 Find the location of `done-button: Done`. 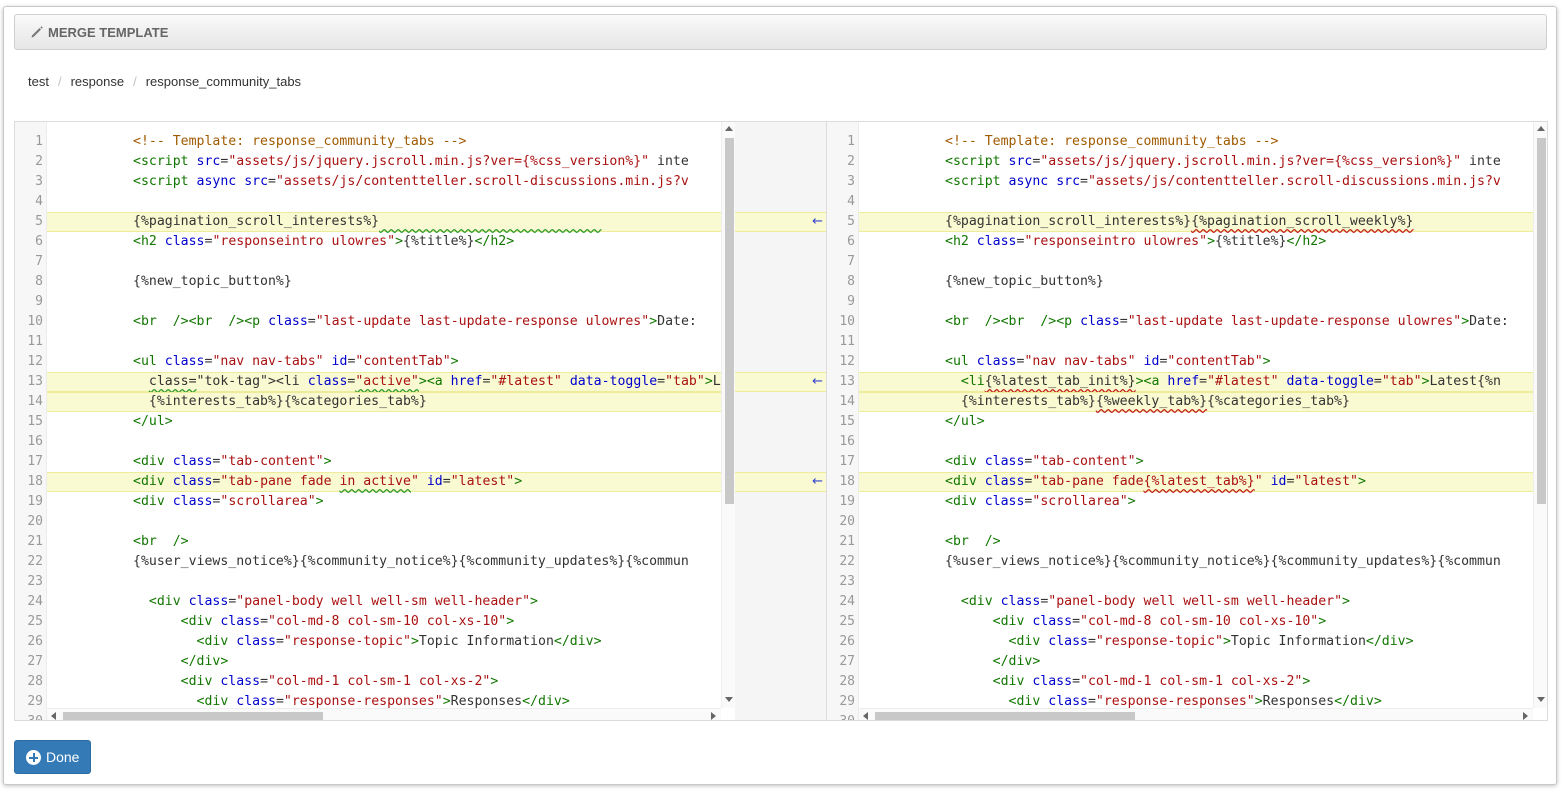

done-button: Done is located at coordinates (52, 757).